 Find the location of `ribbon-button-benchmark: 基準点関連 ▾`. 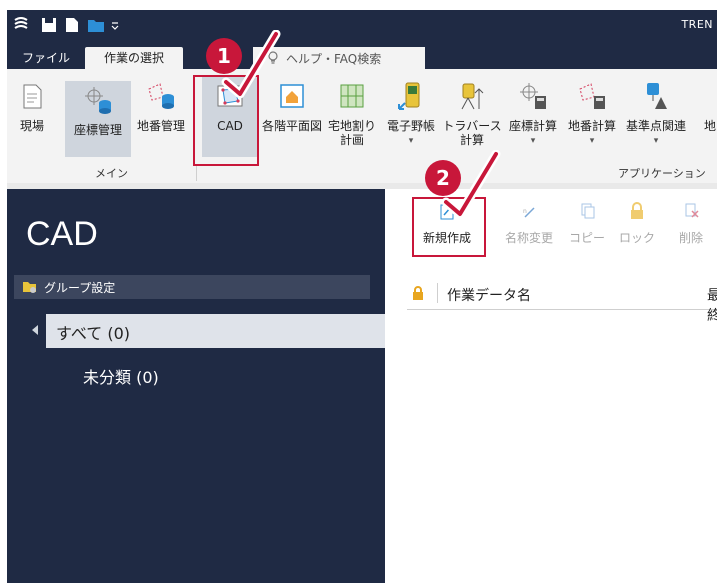

ribbon-button-benchmark: 基準点関連 ▾ is located at coordinates (656, 117).